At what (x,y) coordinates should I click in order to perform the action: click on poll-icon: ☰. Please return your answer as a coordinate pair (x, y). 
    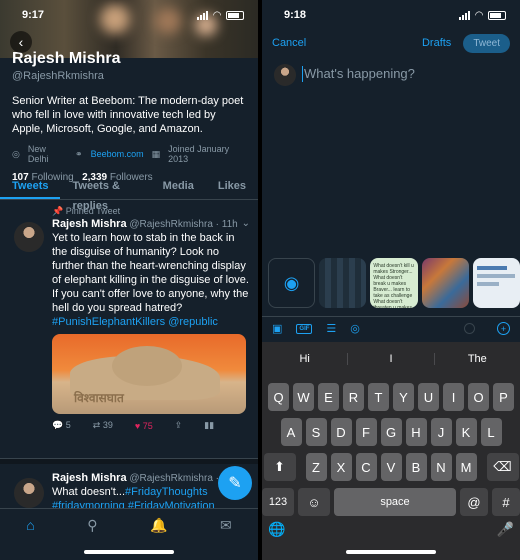
    Looking at the image, I should click on (331, 328).